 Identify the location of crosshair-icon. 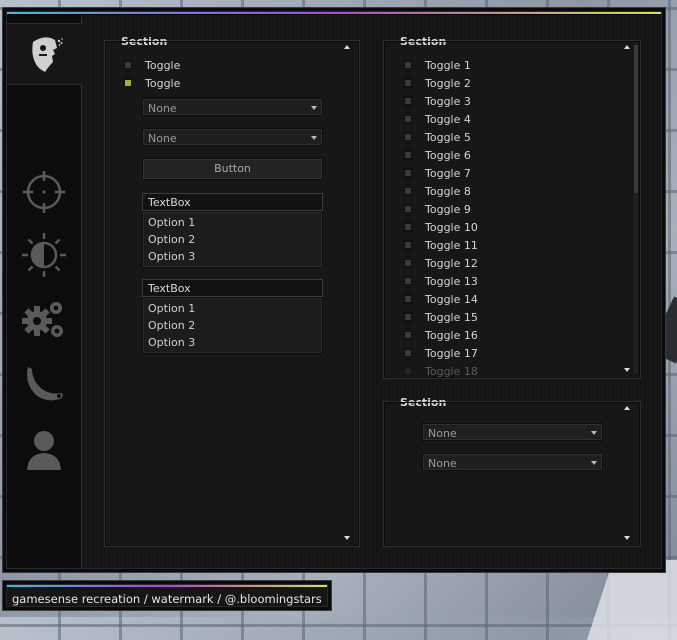
(44, 192).